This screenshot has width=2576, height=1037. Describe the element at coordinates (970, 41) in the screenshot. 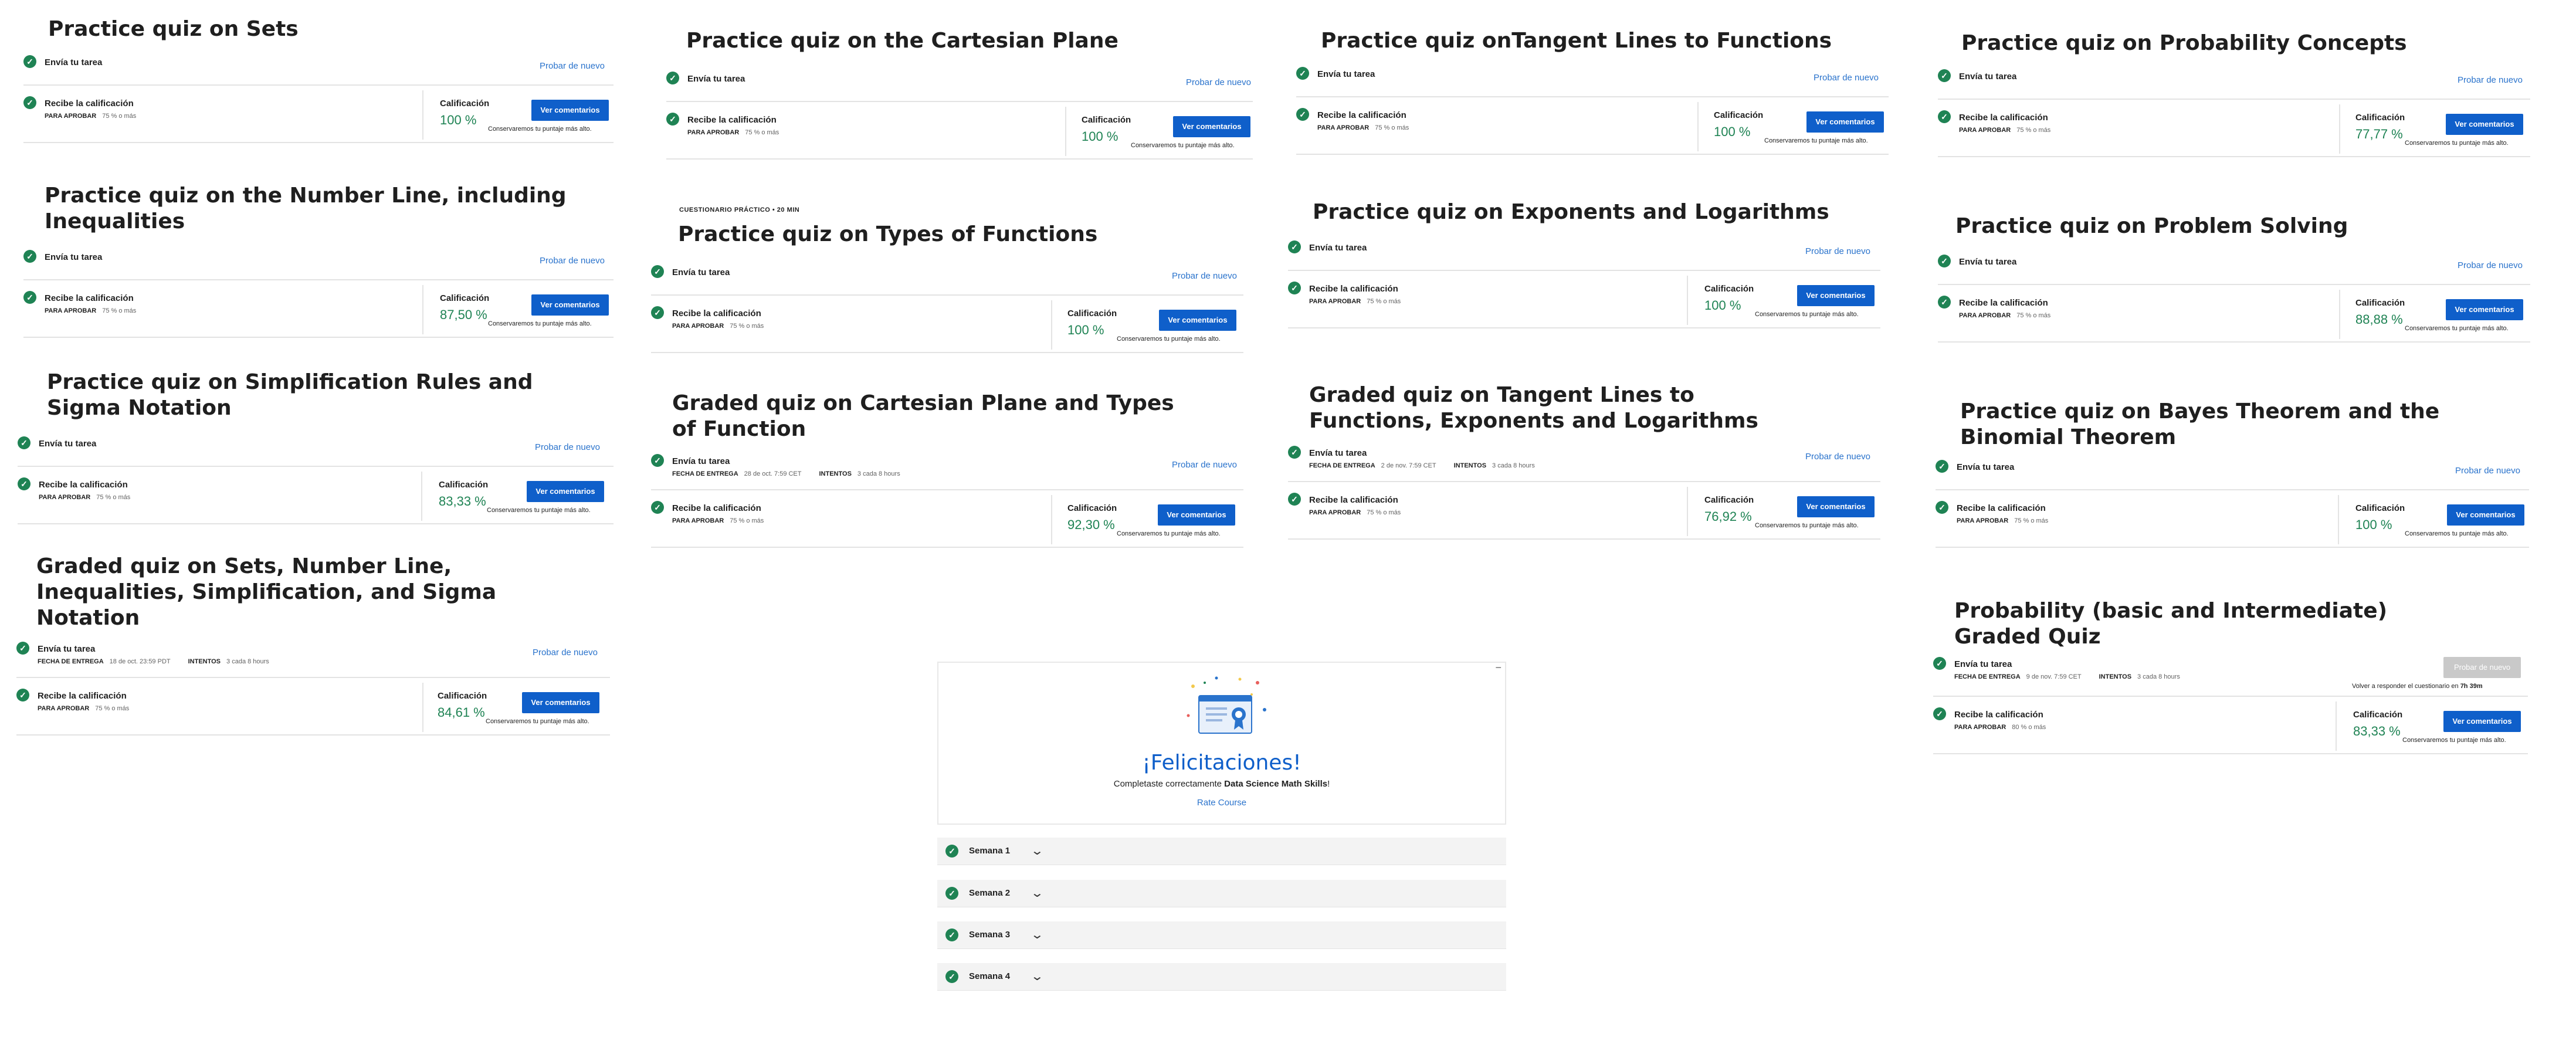

I see `quiz-title: Practice quiz on the Cartesian Plane` at that location.